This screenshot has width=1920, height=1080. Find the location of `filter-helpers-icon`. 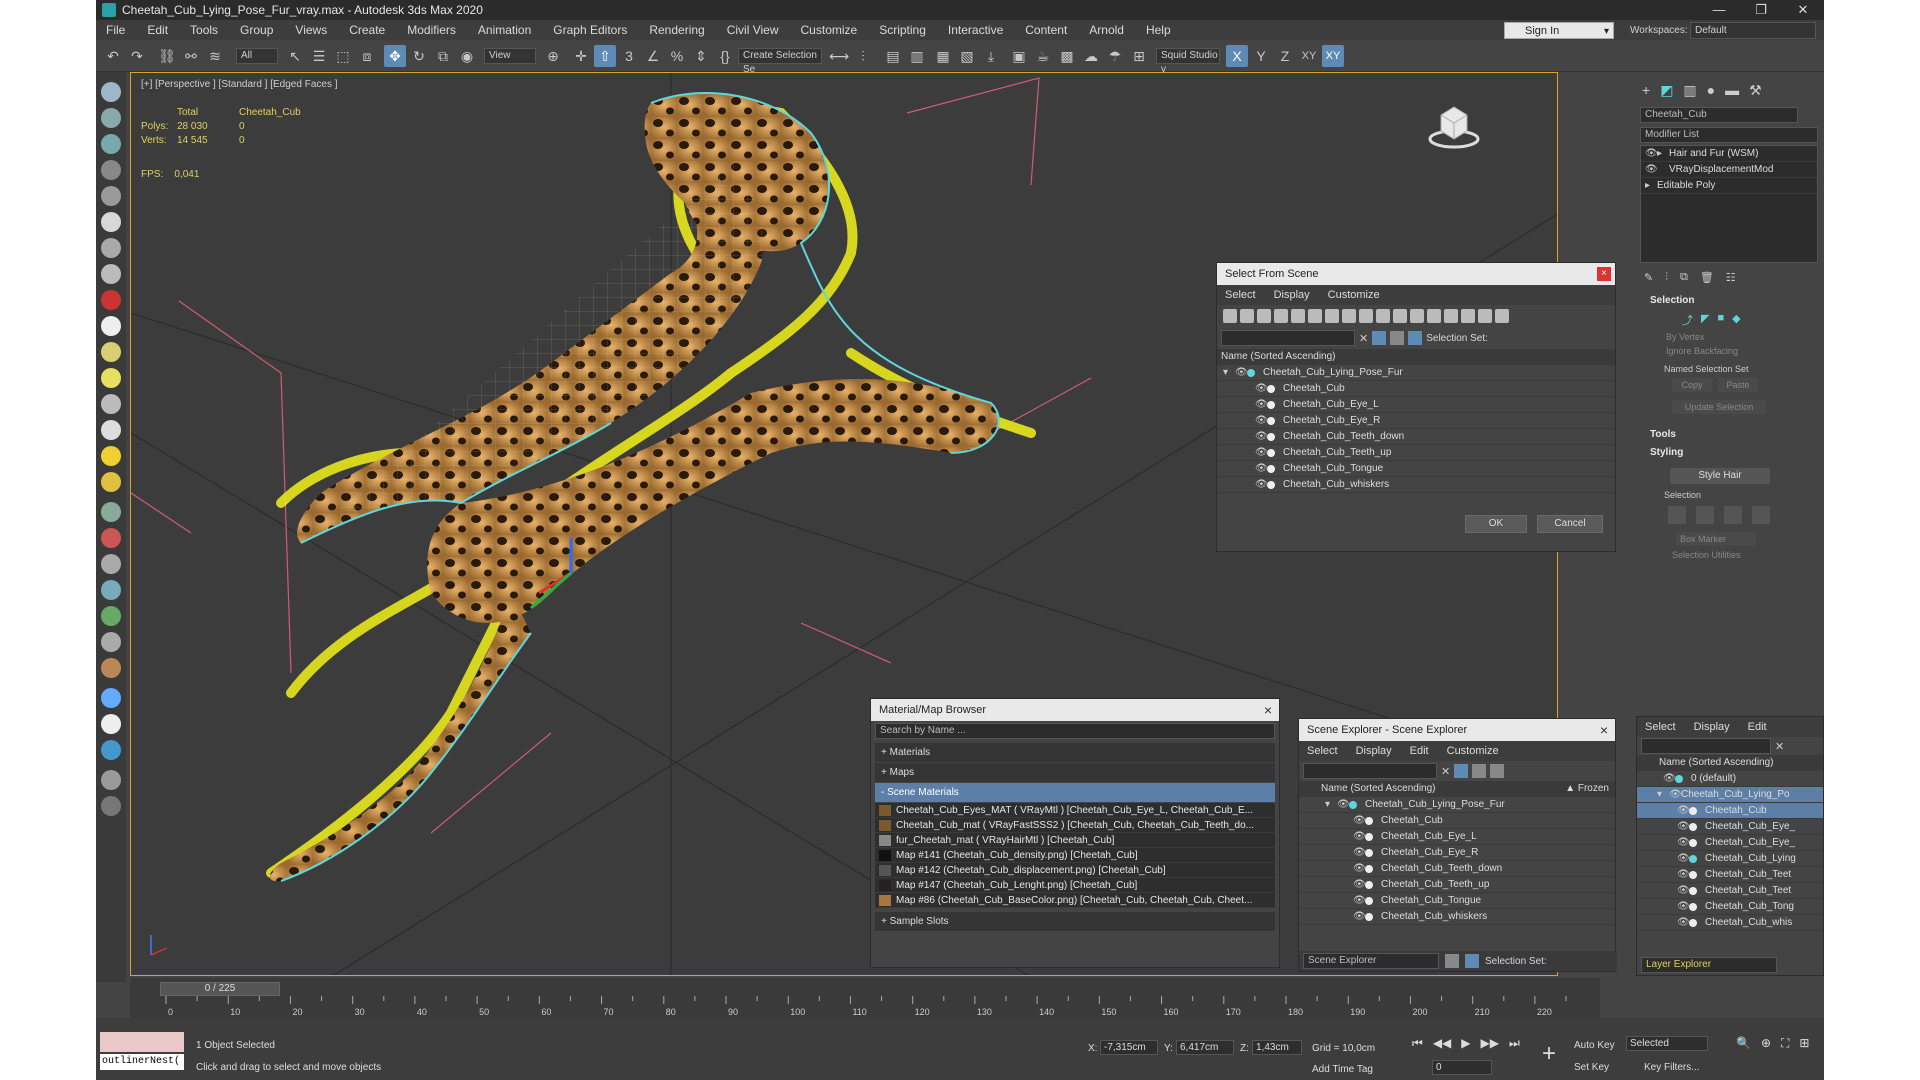

filter-helpers-icon is located at coordinates (1298, 316).